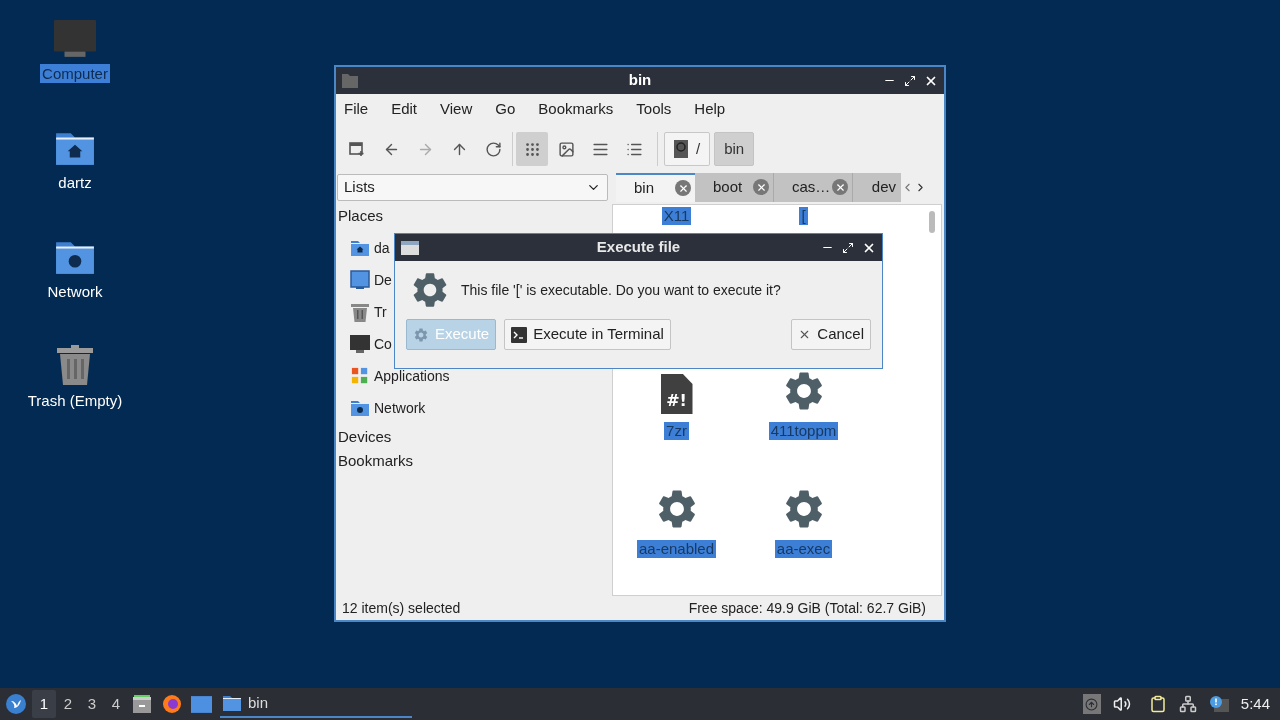 This screenshot has width=1280, height=720. I want to click on window-title: bin, so click(640, 80).